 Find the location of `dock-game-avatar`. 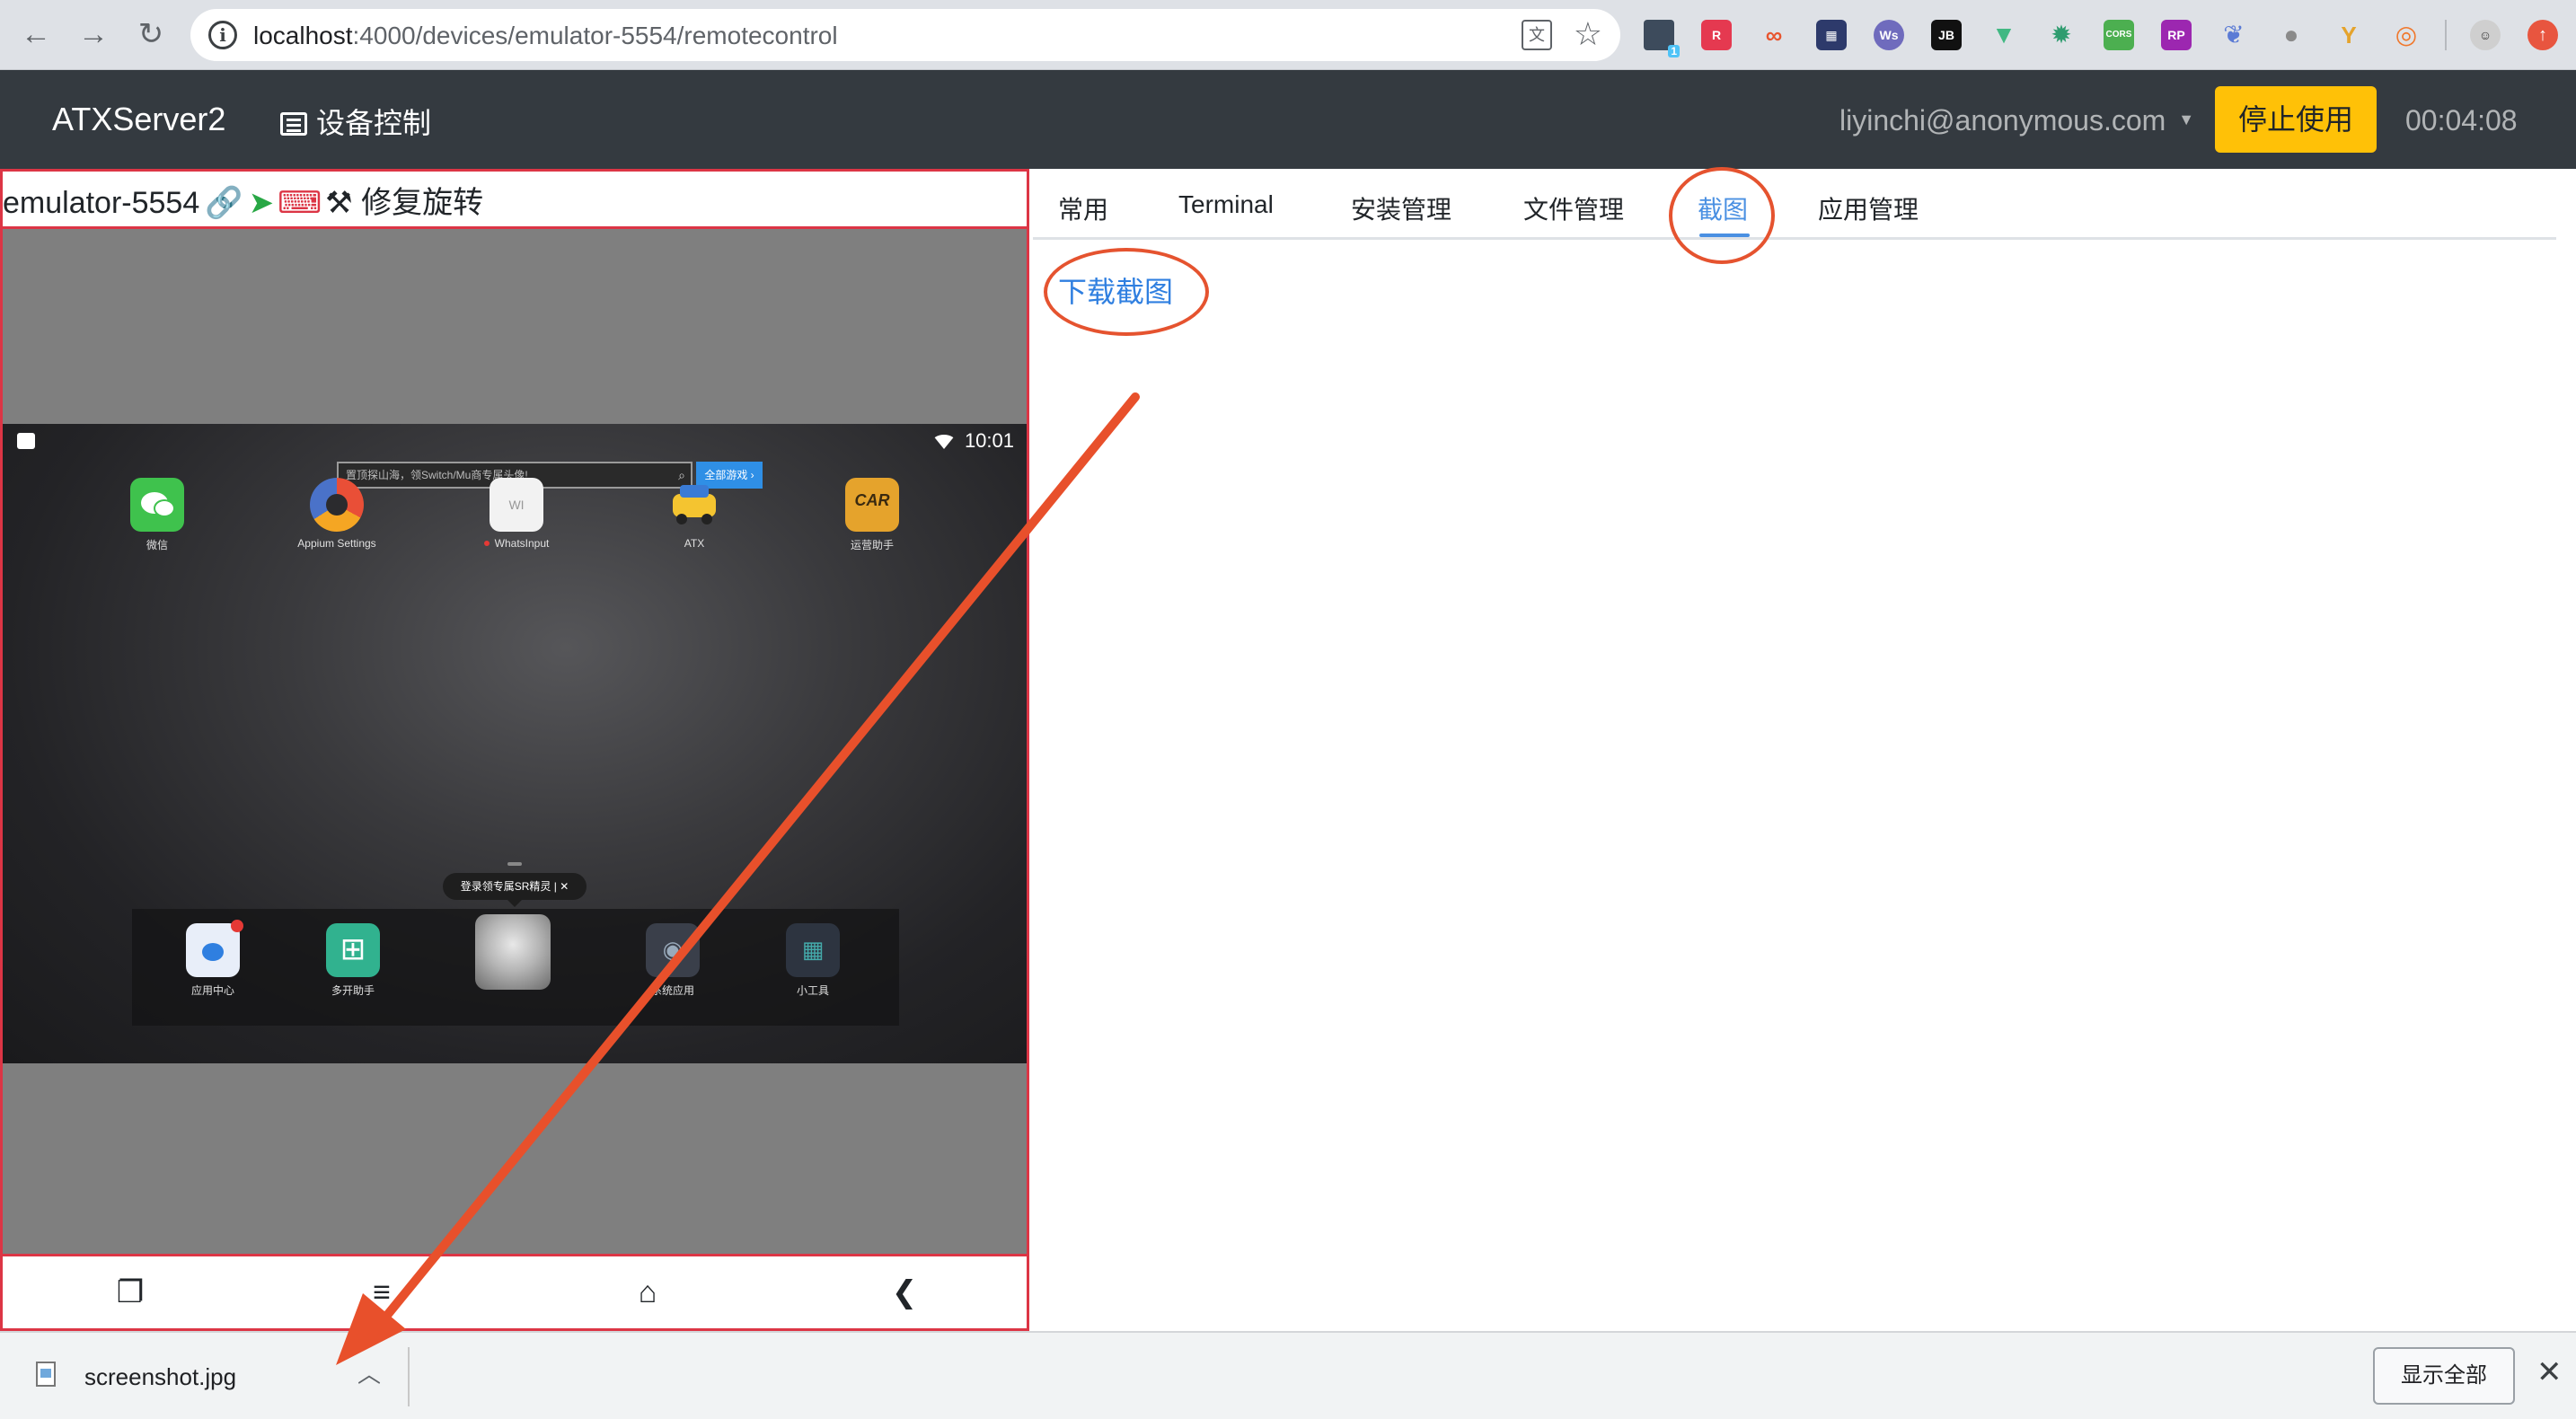

dock-game-avatar is located at coordinates (513, 952).